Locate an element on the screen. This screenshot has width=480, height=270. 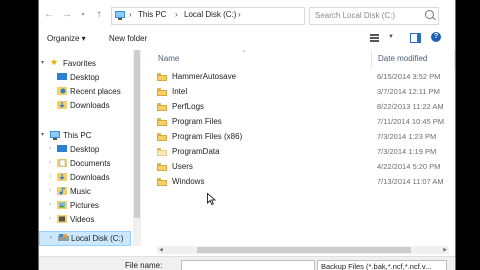
sort-arrow-icon: ^ is located at coordinates (244, 53).